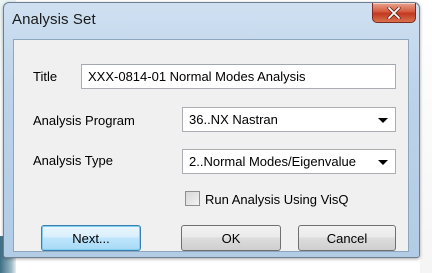 The width and height of the screenshot is (432, 273). I want to click on title-label: Title, so click(45, 76).